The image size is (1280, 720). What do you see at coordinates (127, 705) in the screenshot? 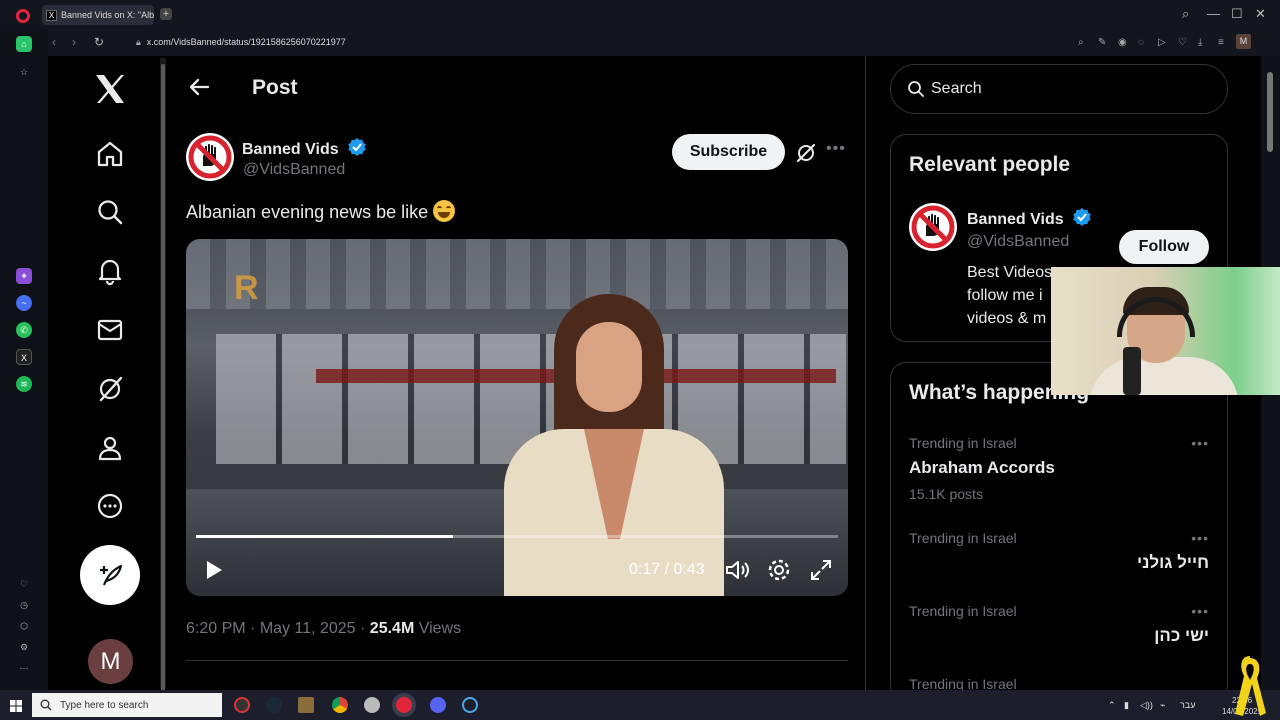
I see `taskbar-search-input: Type here to search` at bounding box center [127, 705].